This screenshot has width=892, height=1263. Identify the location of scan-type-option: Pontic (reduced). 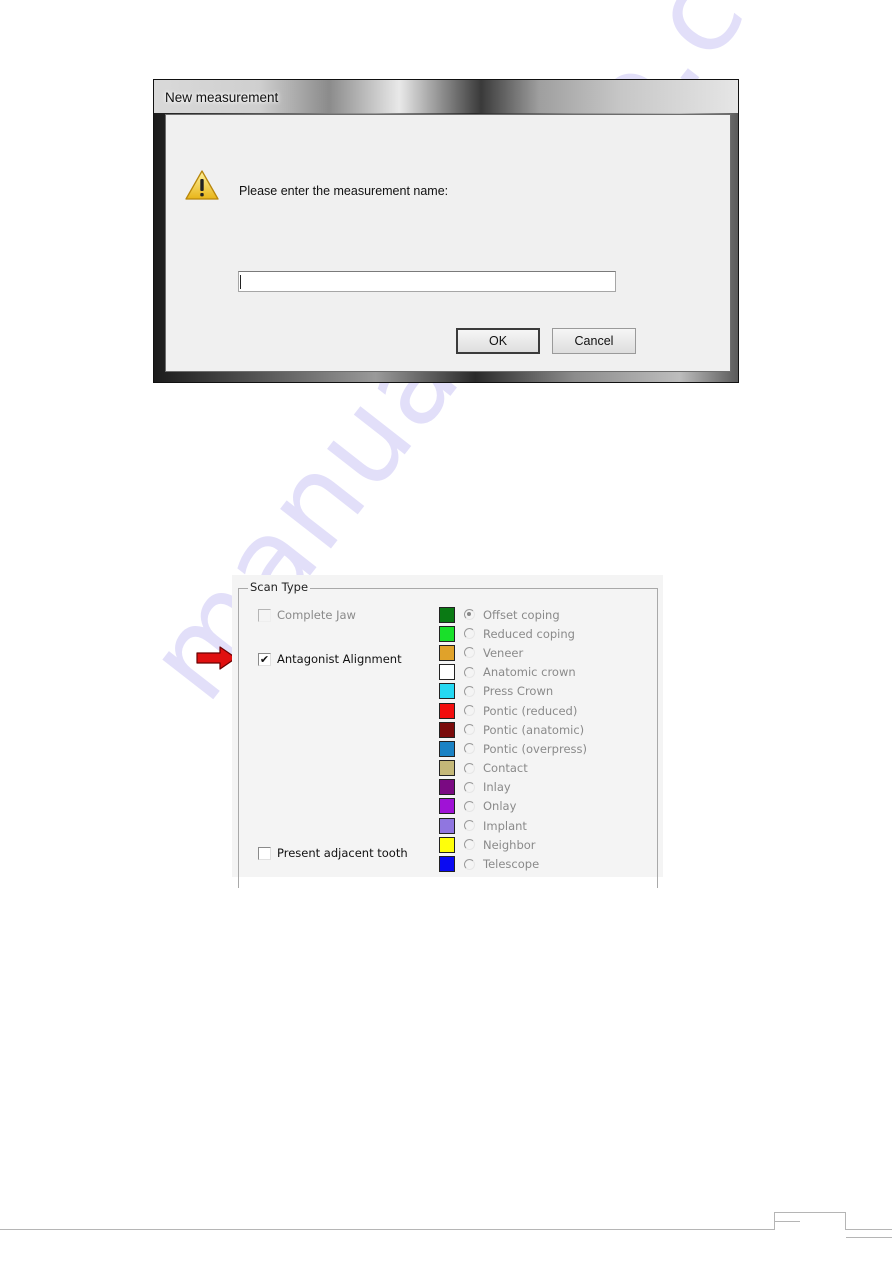
(513, 710).